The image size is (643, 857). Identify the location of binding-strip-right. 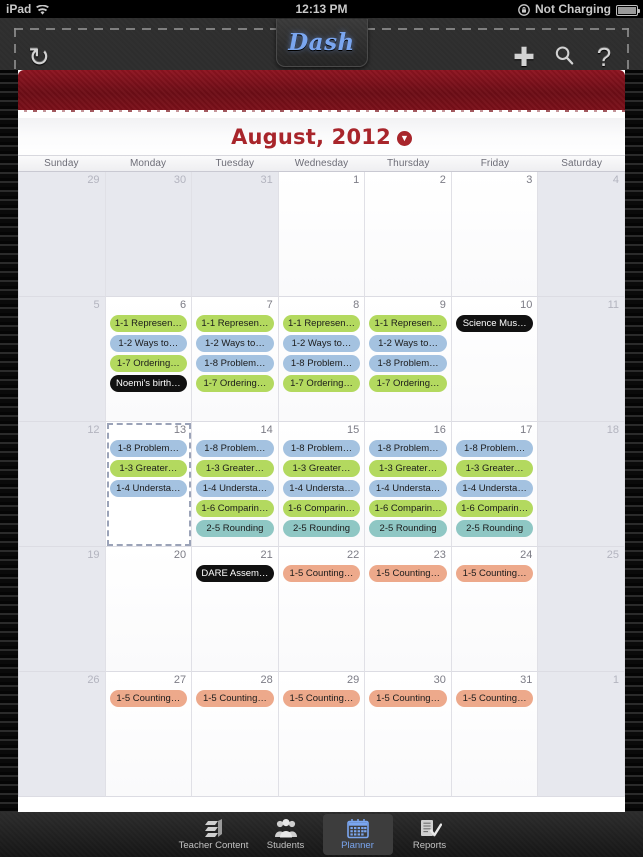
(634, 441).